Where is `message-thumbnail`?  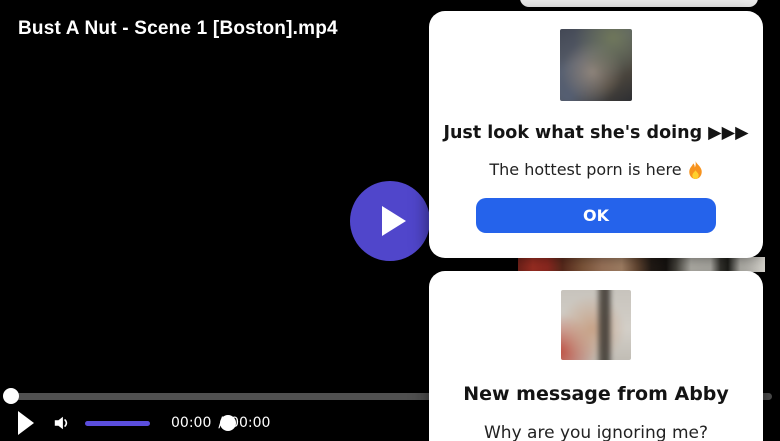 message-thumbnail is located at coordinates (596, 325).